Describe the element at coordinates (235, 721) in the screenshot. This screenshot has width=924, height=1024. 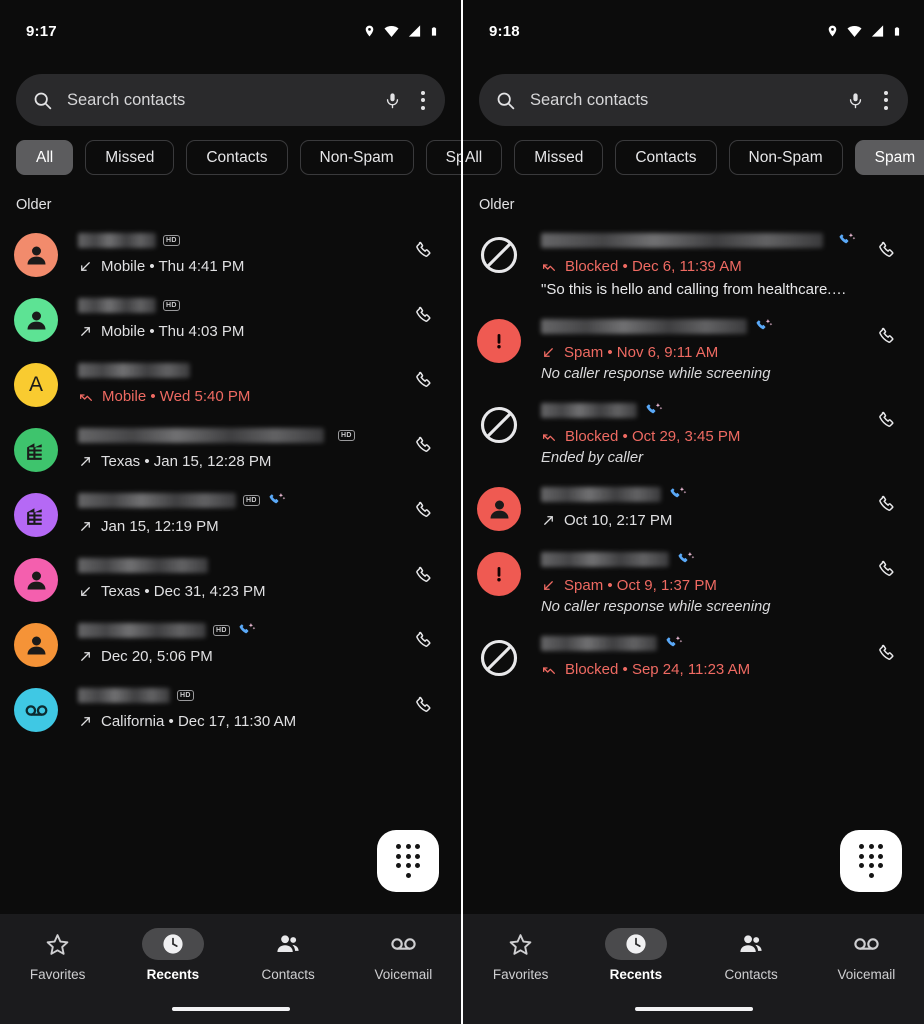
I see `call-detail-line: California • Dec 17, 11:30 AM` at that location.